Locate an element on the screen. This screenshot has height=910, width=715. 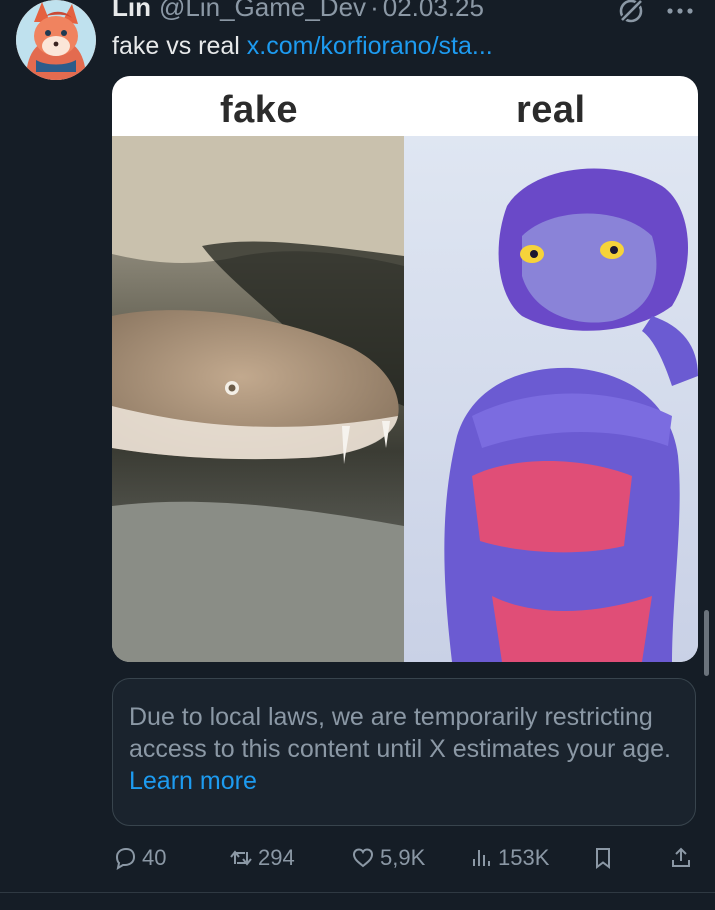
bookmark-button is located at coordinates (605, 858).